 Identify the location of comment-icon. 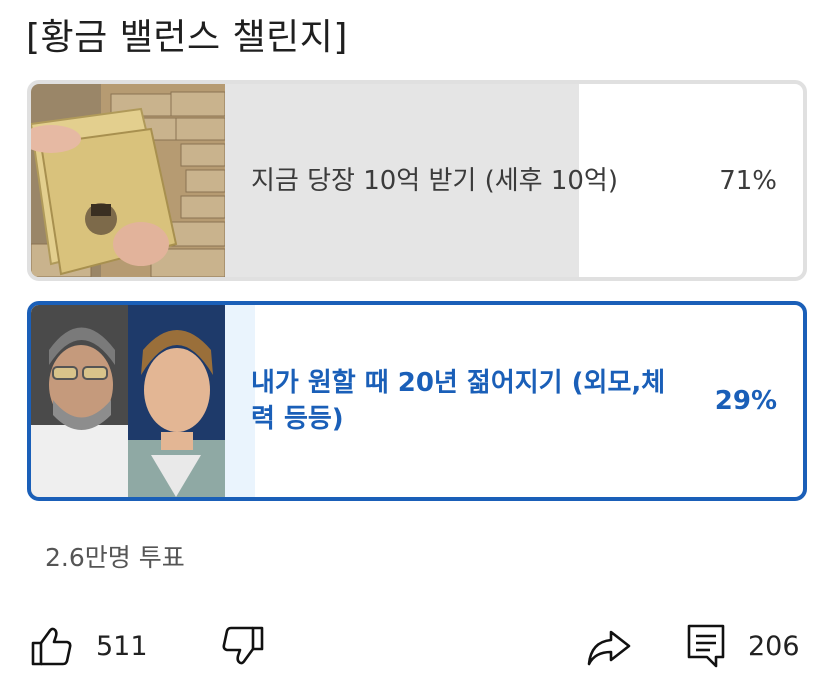
(706, 646).